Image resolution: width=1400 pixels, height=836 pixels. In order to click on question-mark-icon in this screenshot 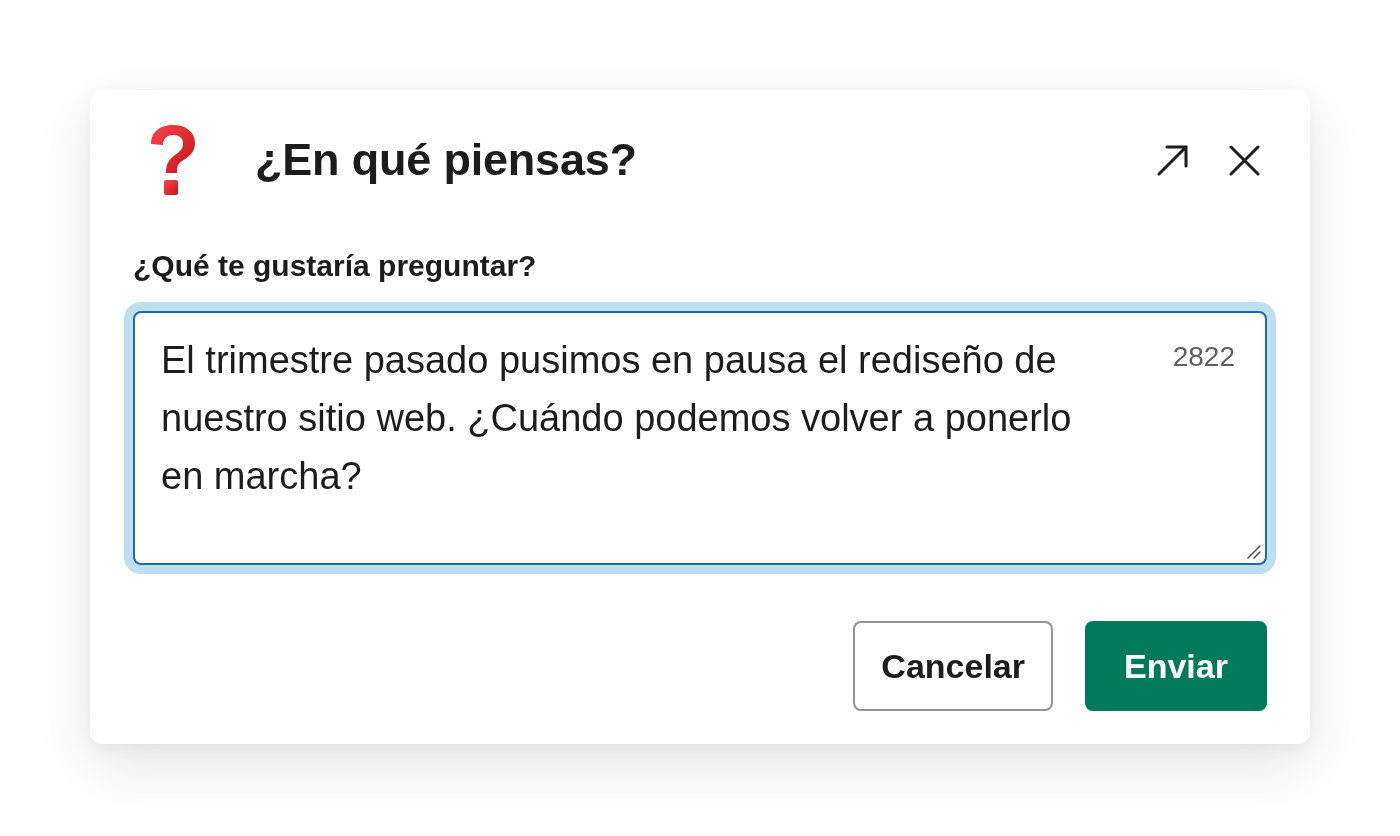, I will do `click(173, 160)`.